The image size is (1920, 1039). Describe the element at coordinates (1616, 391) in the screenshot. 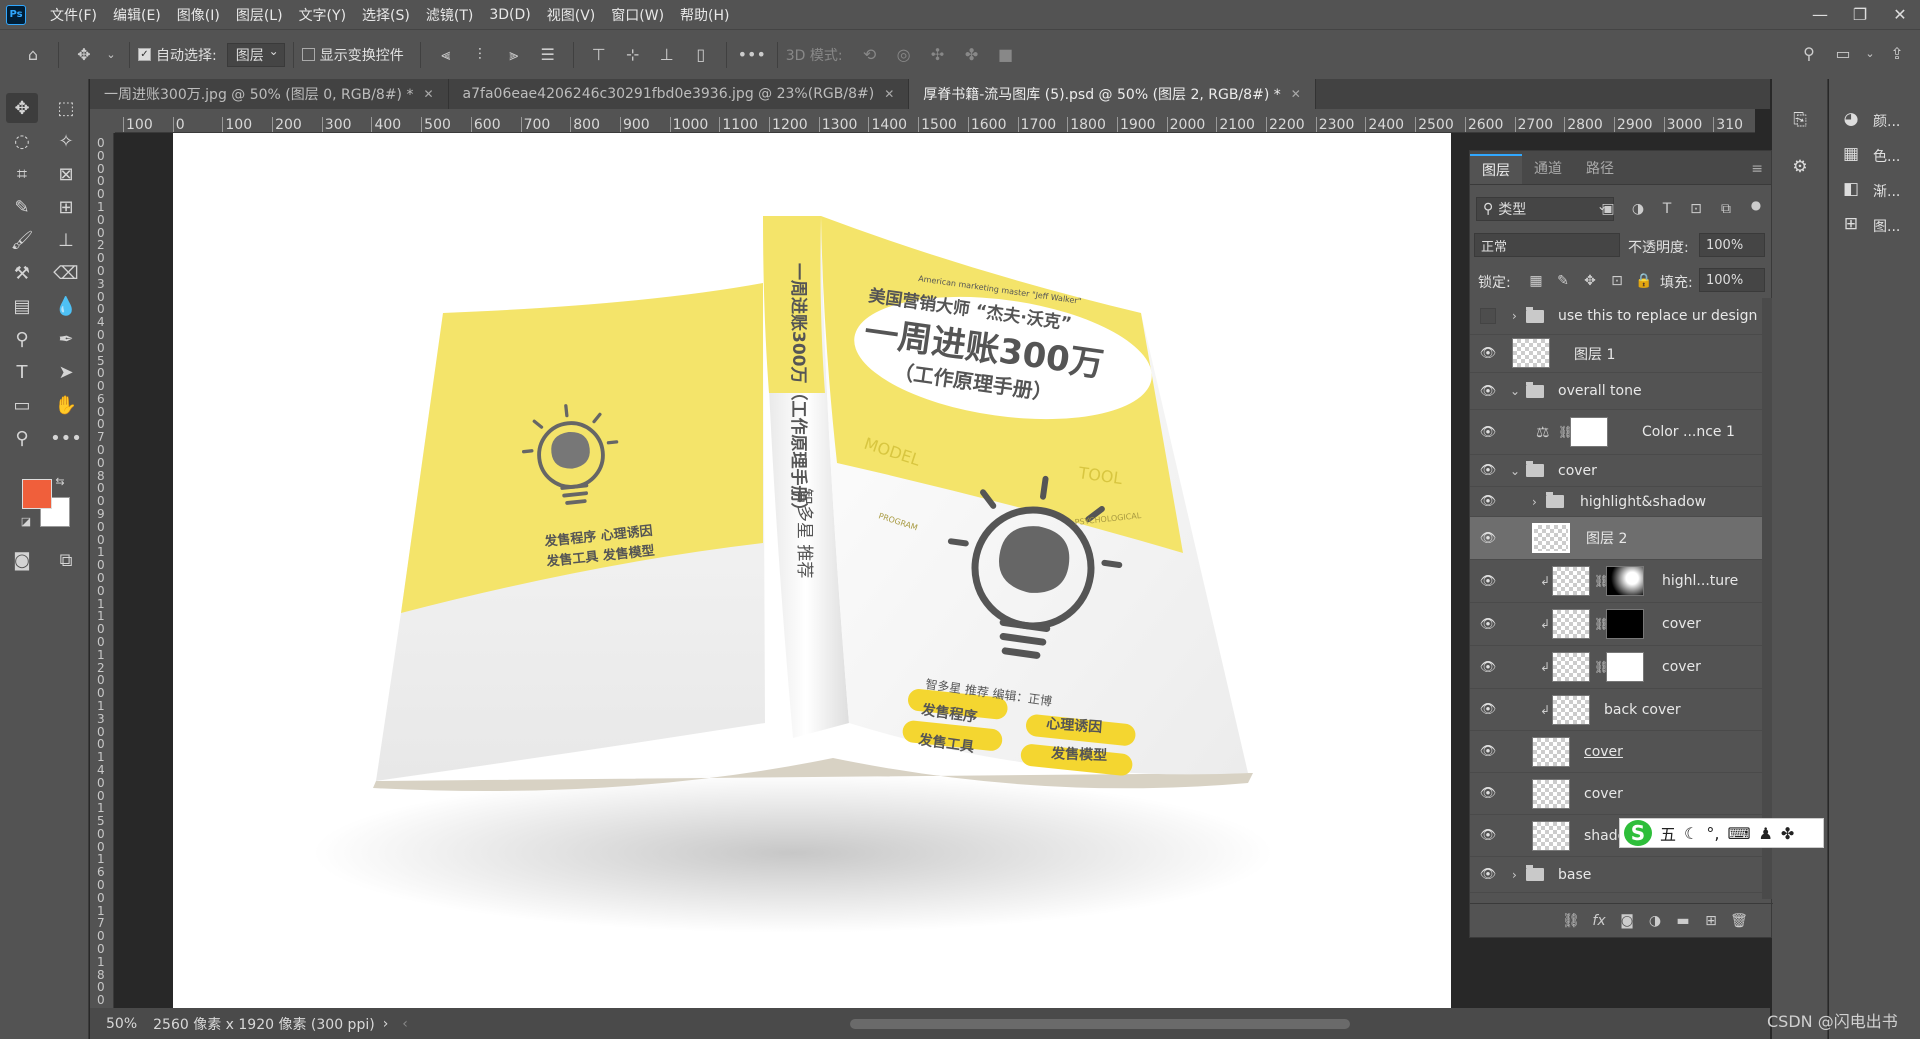

I see `layer-row: 👁 ⌄ overall tone` at that location.